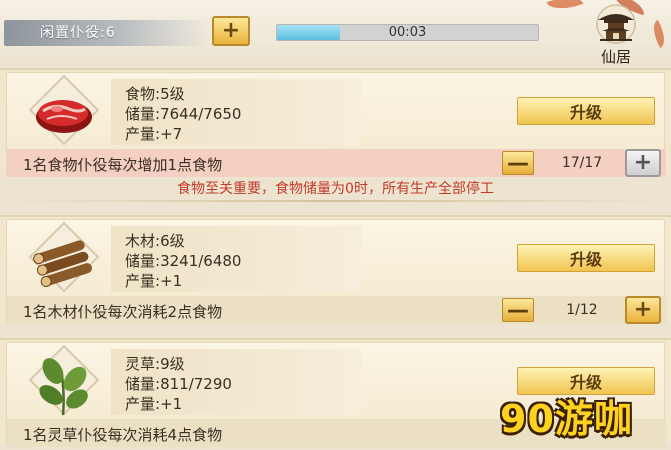  What do you see at coordinates (63, 263) in the screenshot?
I see `log-pile-icon` at bounding box center [63, 263].